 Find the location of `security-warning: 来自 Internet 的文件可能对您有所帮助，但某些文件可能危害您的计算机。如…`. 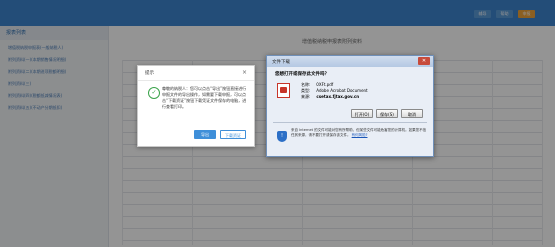

security-warning: 来自 Internet 的文件可能对您有所帮助，但某些文件可能危害您的计算机。如… is located at coordinates (359, 132).